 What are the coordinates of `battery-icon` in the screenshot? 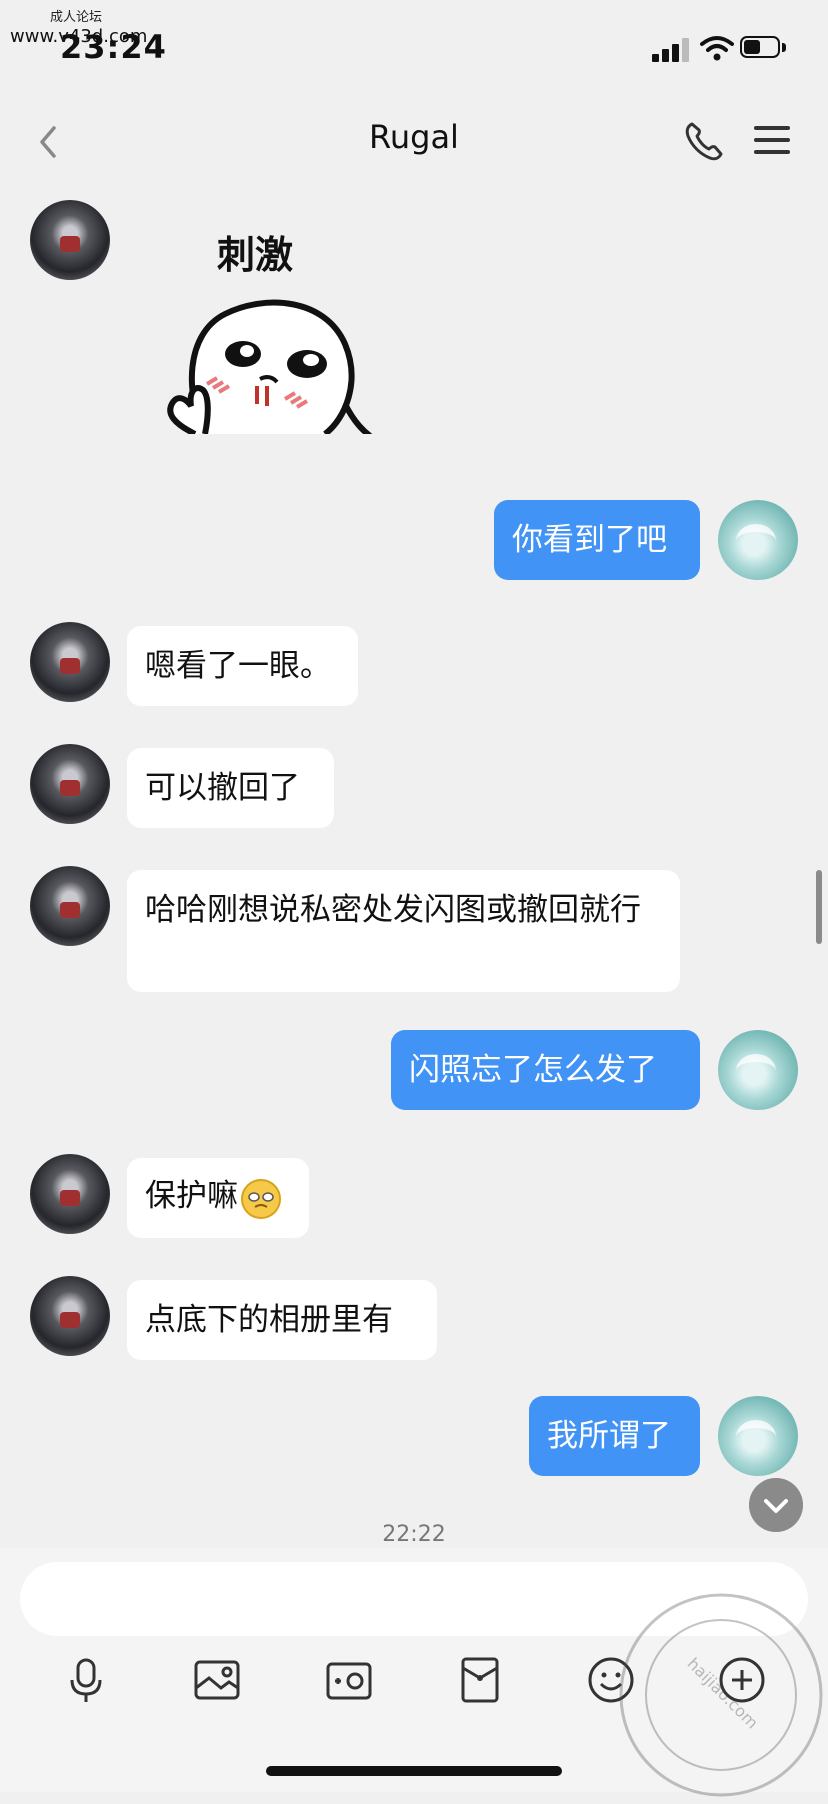 It's located at (764, 49).